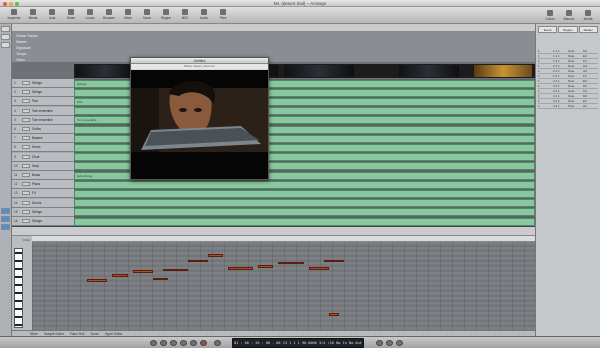 This screenshot has height=348, width=600. I want to click on global-track-label: Global Tracks, so click(26, 36).